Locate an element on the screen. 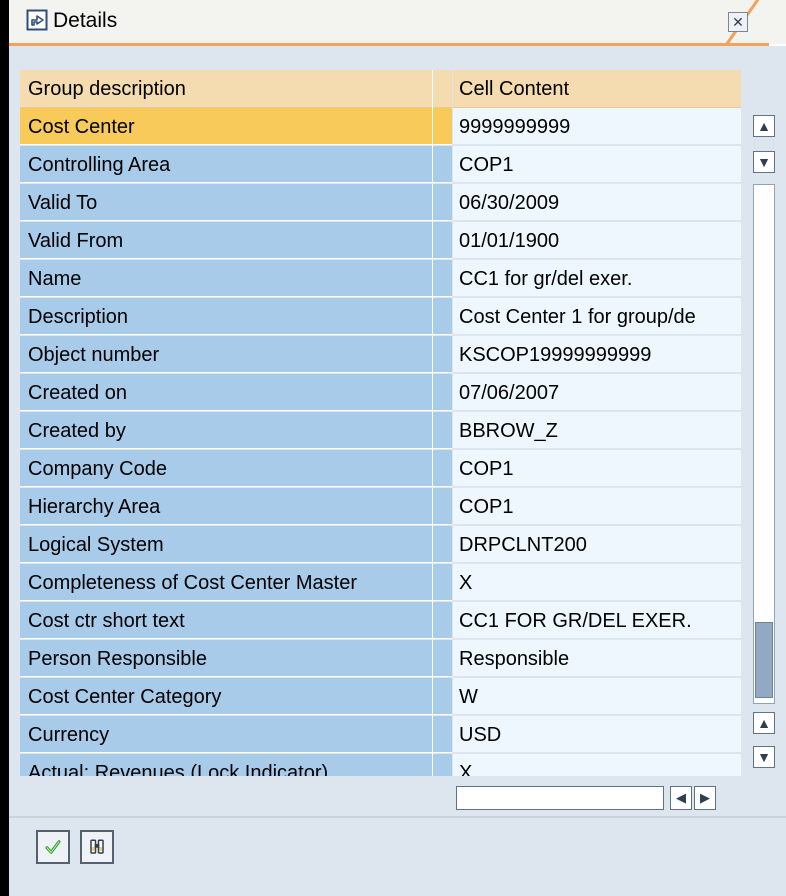 Image resolution: width=786 pixels, height=896 pixels. group-description-cell: Logical System is located at coordinates (236, 544).